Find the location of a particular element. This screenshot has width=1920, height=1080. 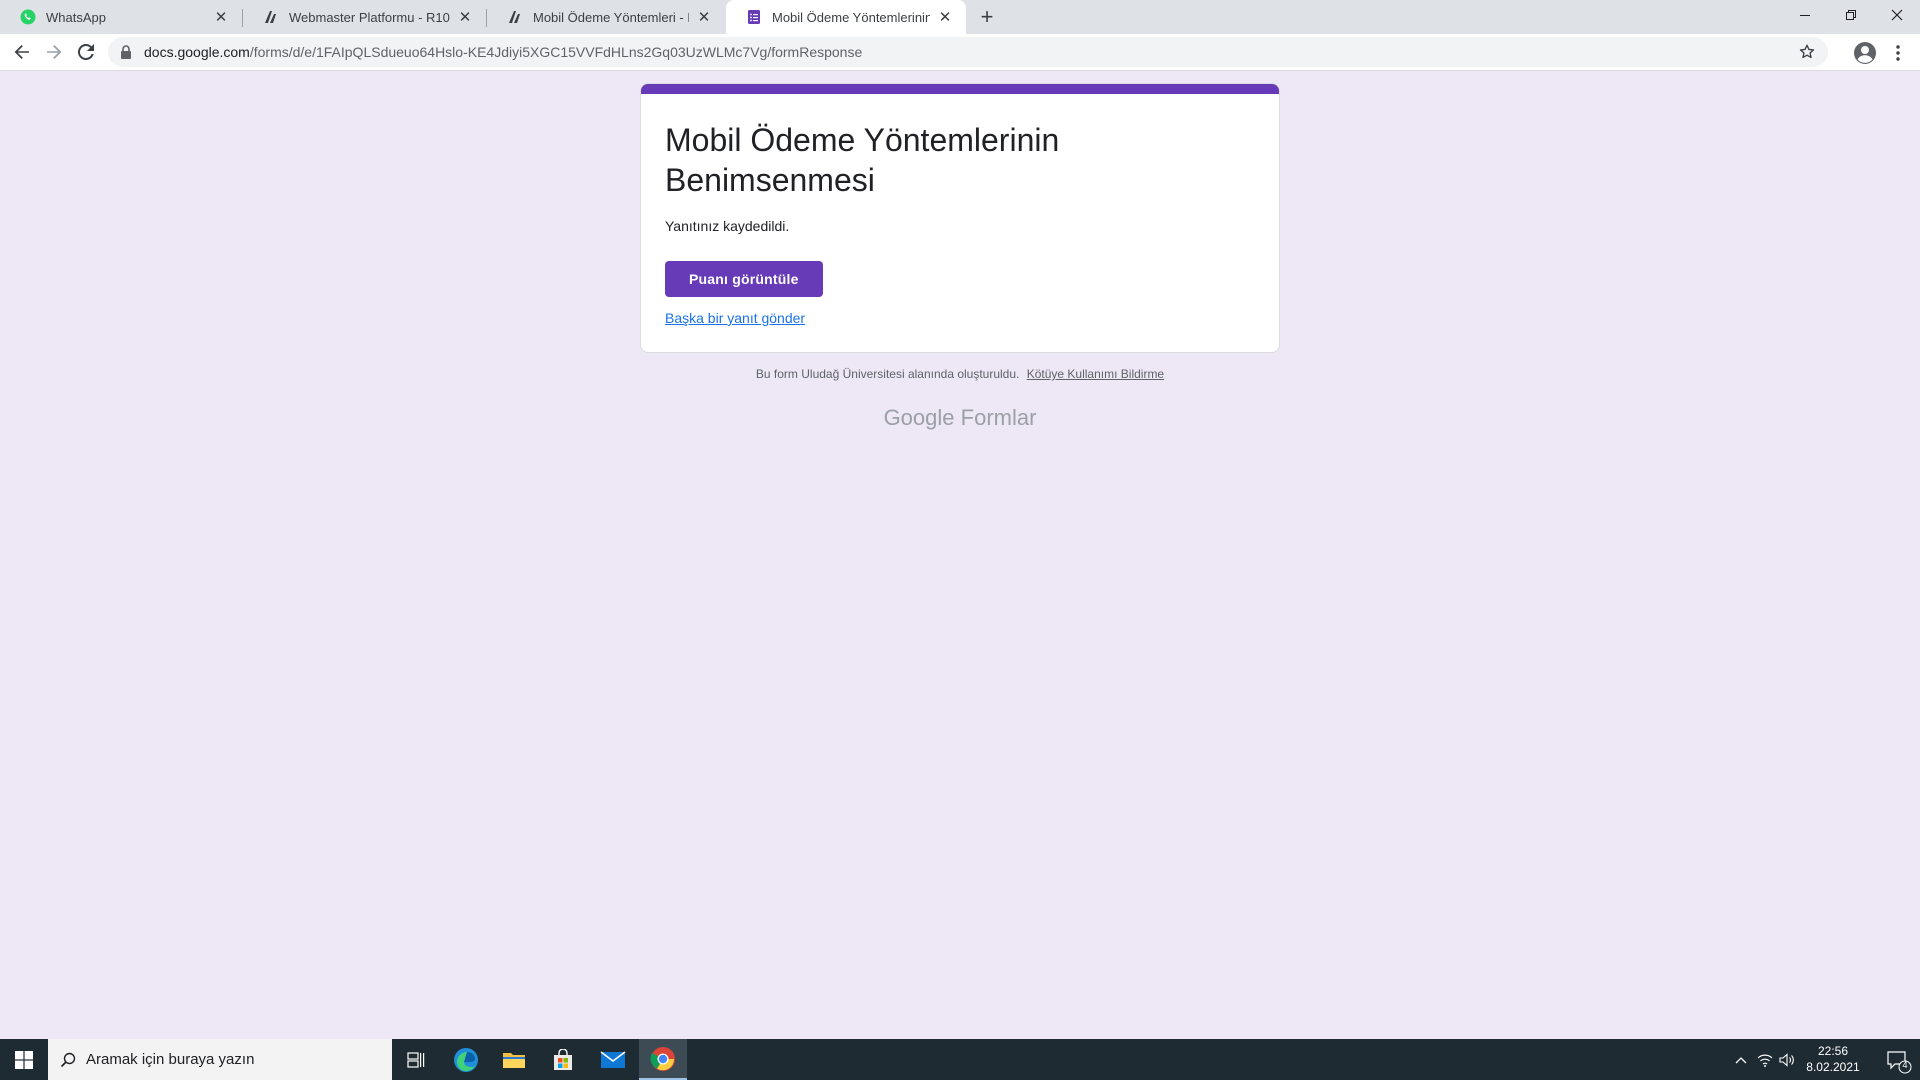

taskbar-microsoft-store is located at coordinates (563, 1059).